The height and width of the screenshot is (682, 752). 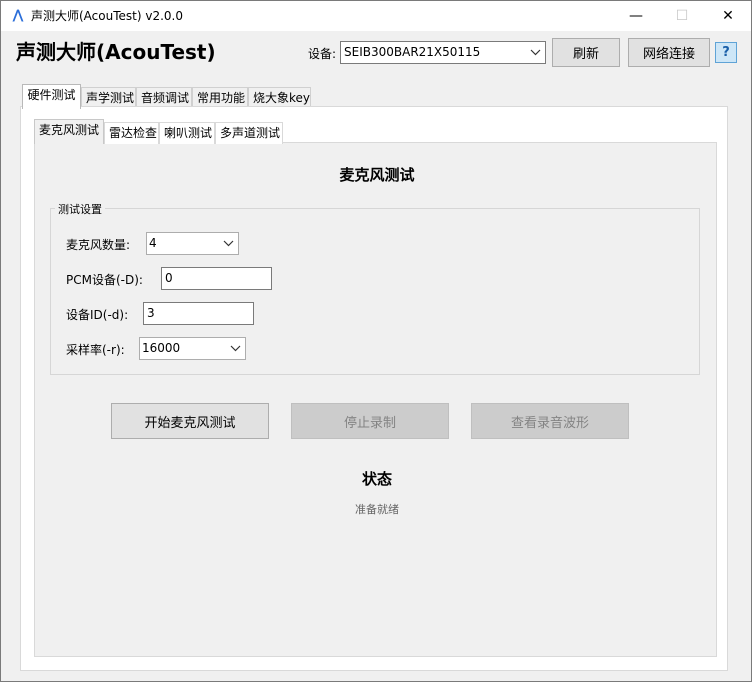 I want to click on device-select-value: SEIB300BAR21X50115, so click(x=412, y=52).